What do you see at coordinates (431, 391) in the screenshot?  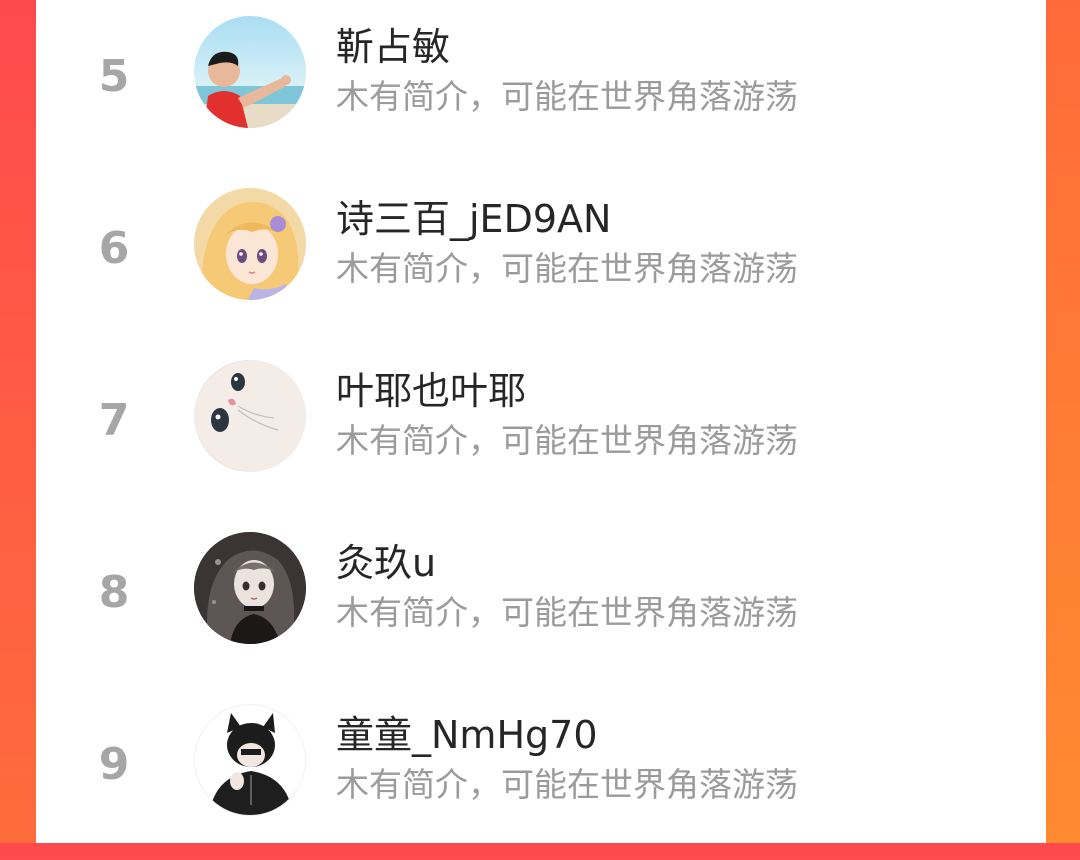 I see `user-name: 叶耶也叶耶` at bounding box center [431, 391].